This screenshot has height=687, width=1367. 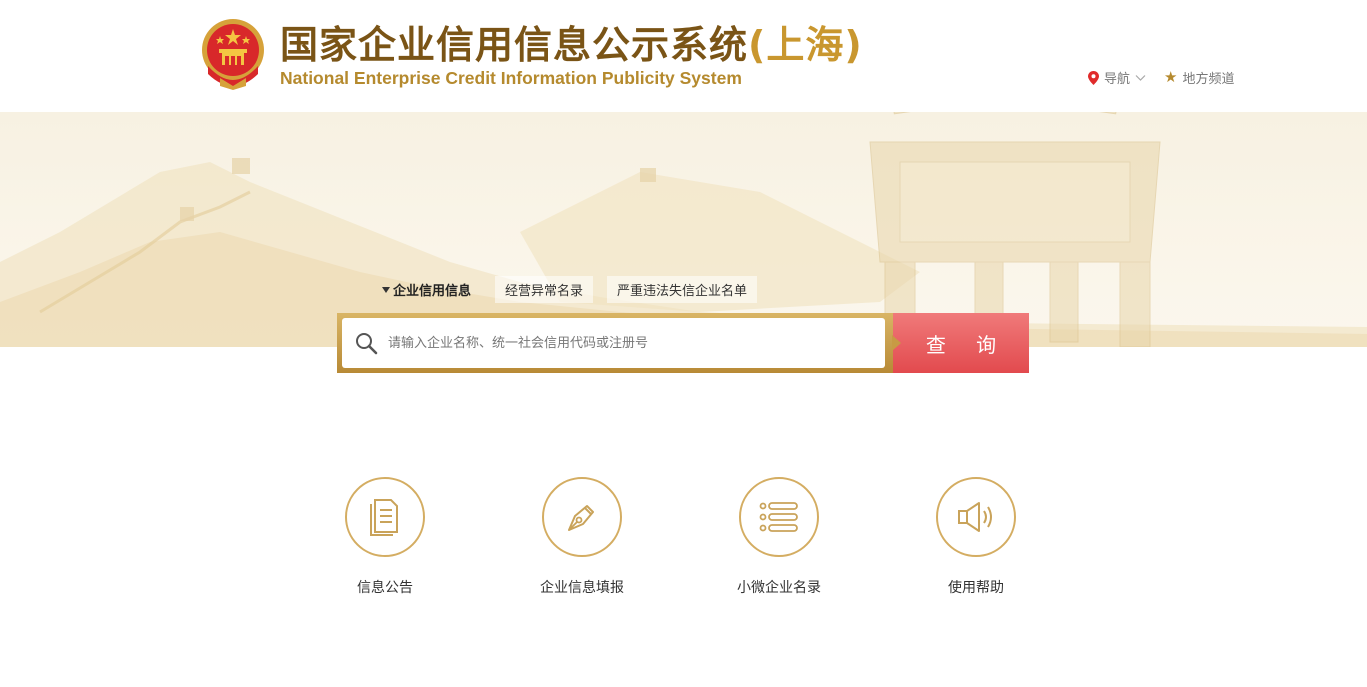 I want to click on tab-enterprise-credit-info: 企业信用信息, so click(x=429, y=289).